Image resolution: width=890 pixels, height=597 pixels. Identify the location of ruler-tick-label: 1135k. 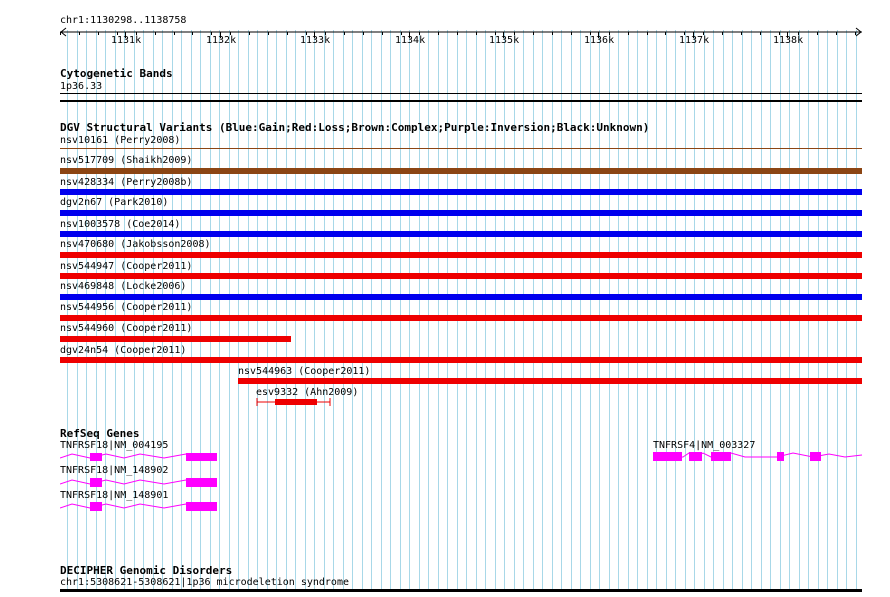
(504, 40).